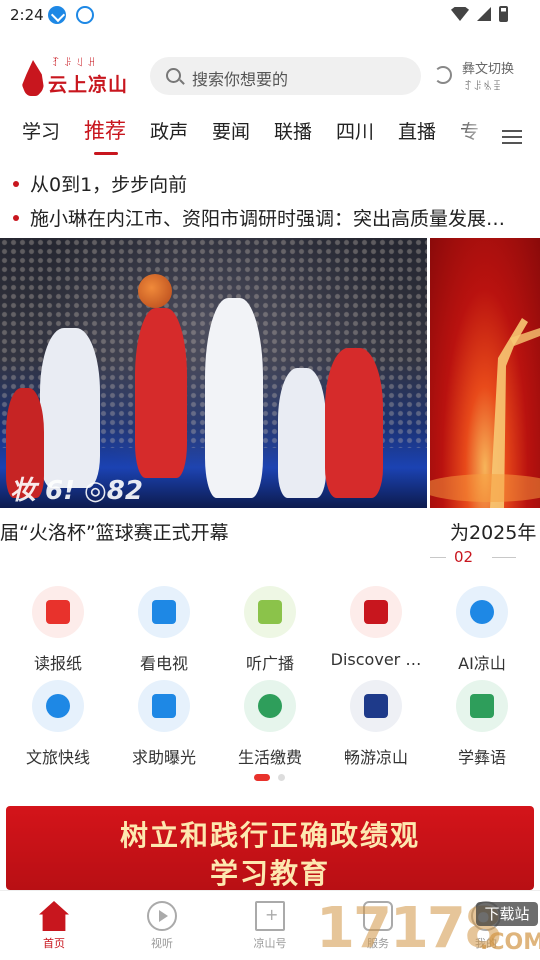 The image size is (540, 960). I want to click on newspaper-icon, so click(58, 612).